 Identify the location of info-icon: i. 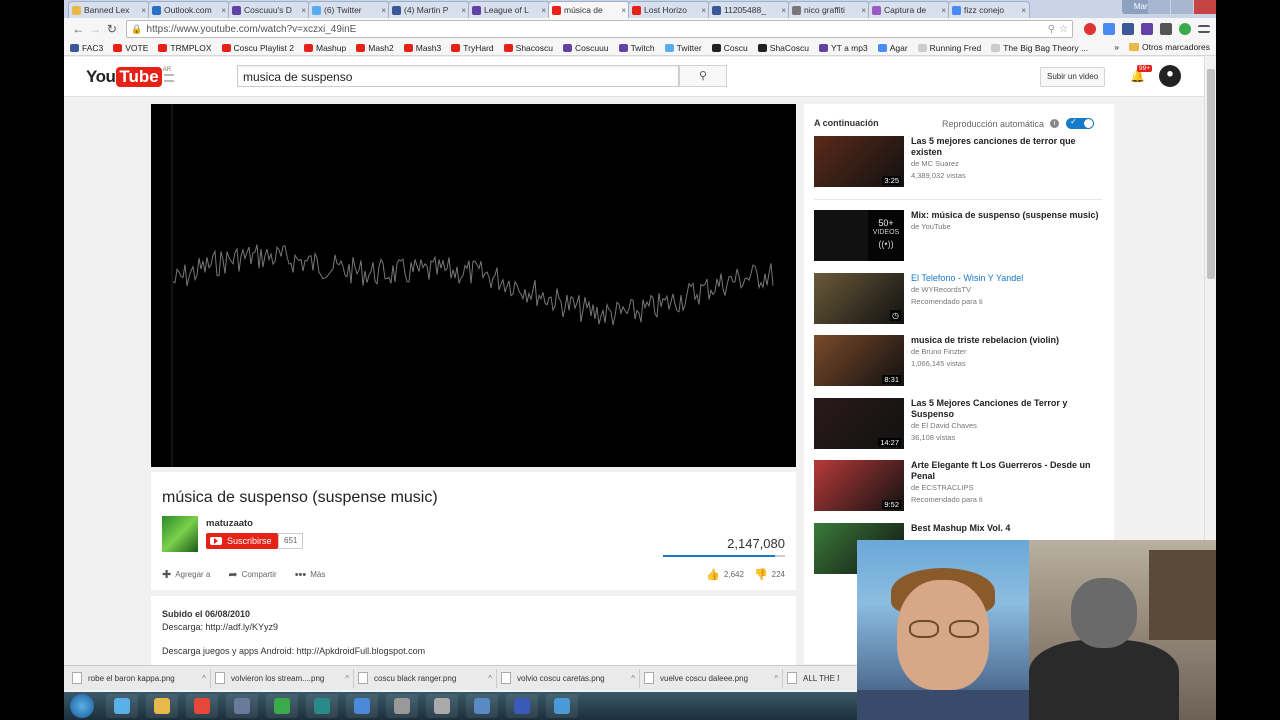
(1055, 123).